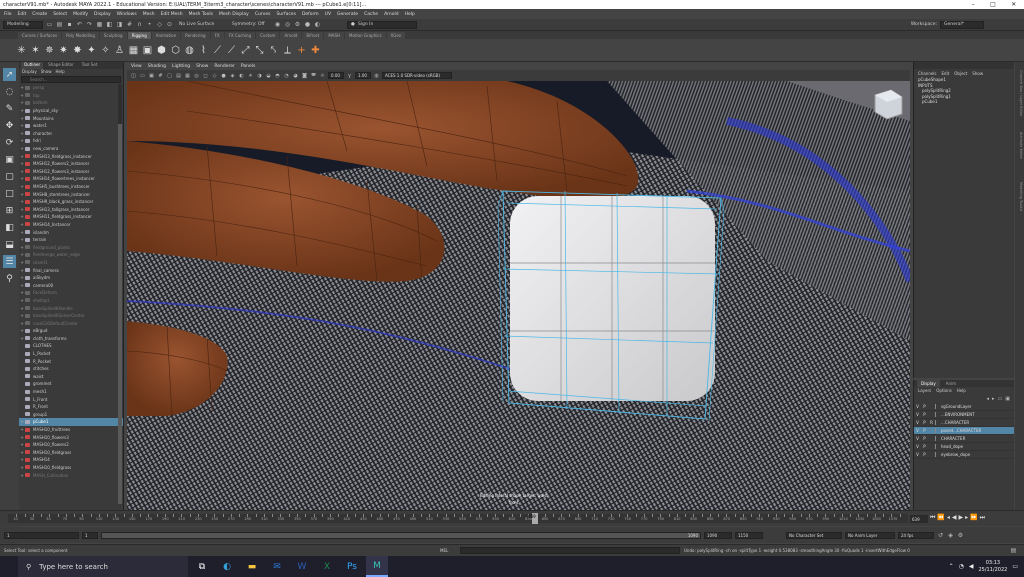  What do you see at coordinates (41, 535) in the screenshot?
I see `start-frame-field: 1` at bounding box center [41, 535].